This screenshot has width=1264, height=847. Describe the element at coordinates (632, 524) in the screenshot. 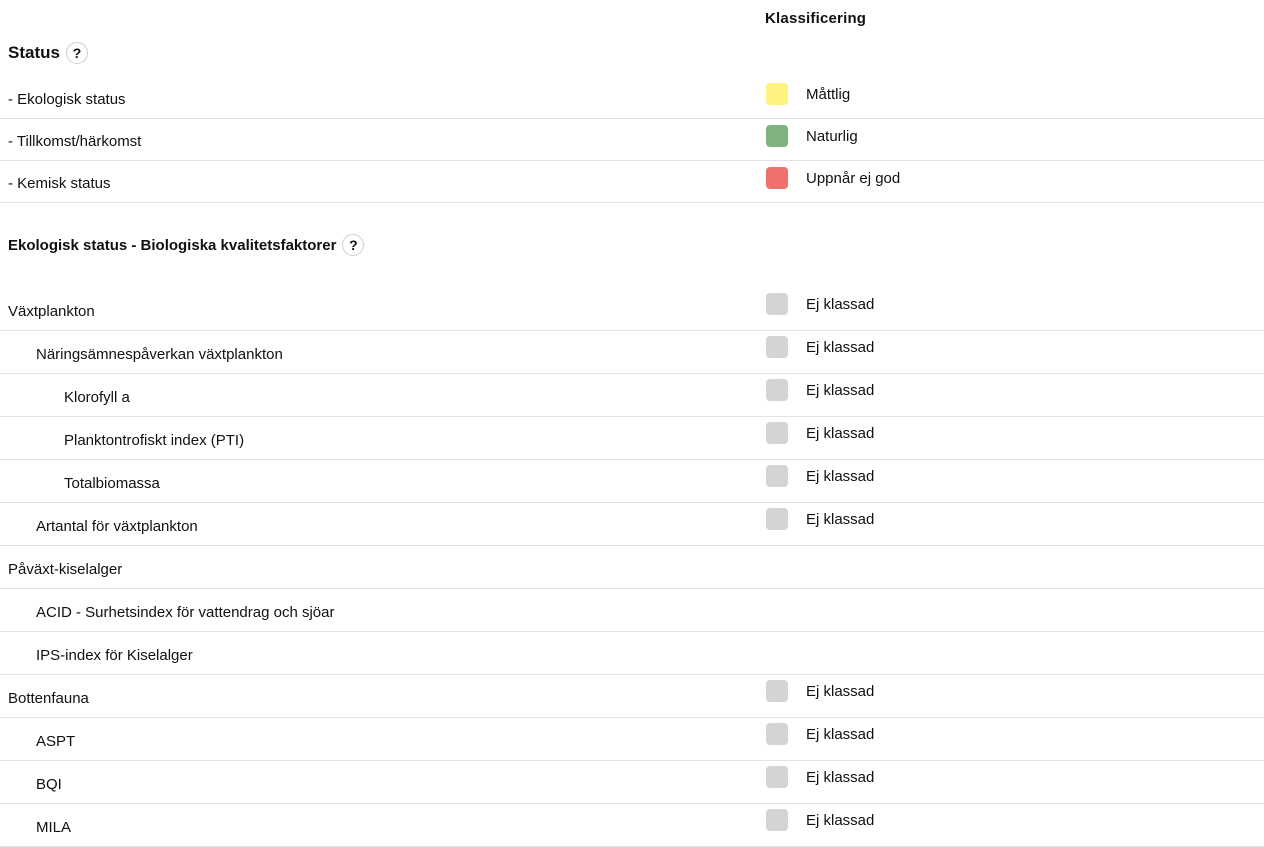

I see `status-row: Artantal för växtplankton Ej klassad` at that location.